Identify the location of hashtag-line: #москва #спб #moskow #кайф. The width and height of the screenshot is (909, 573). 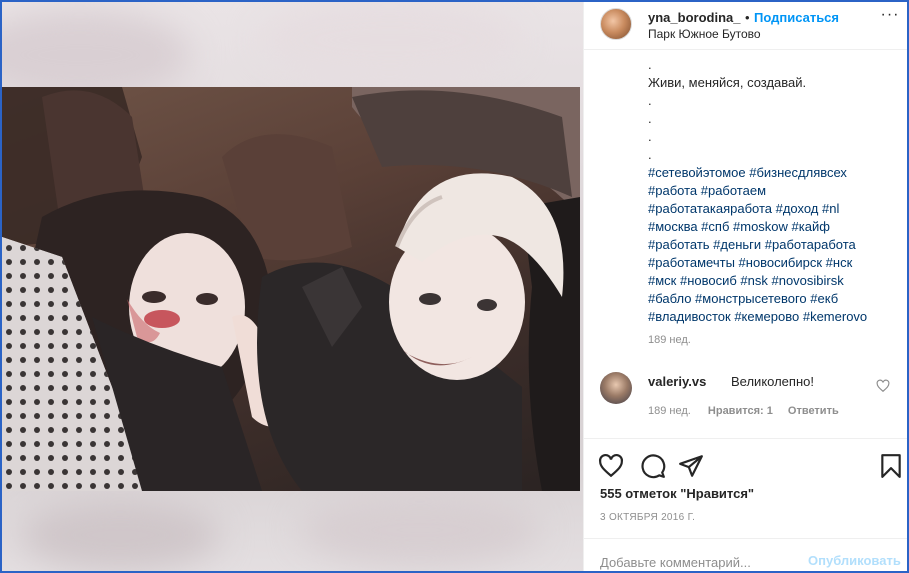
(773, 227).